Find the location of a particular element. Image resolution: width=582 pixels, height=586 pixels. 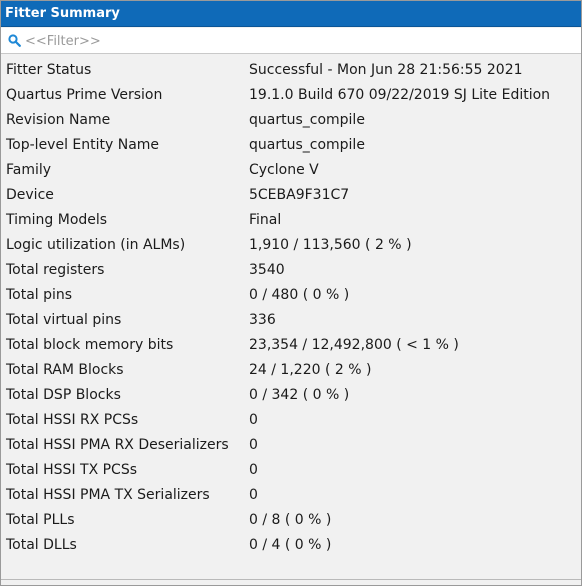

row-value: Cyclone V is located at coordinates (284, 170).